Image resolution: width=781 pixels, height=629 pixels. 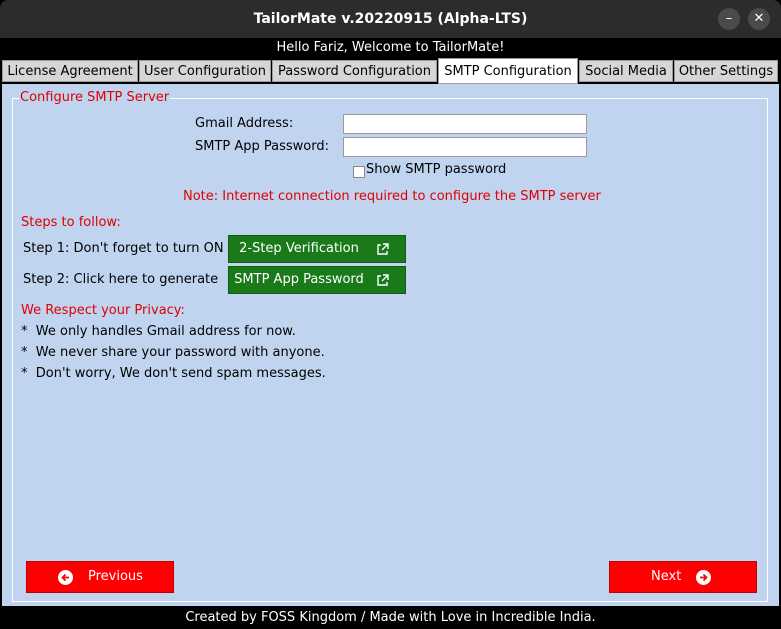 I want to click on smtp-password-label: SMTP App Password:, so click(x=262, y=146).